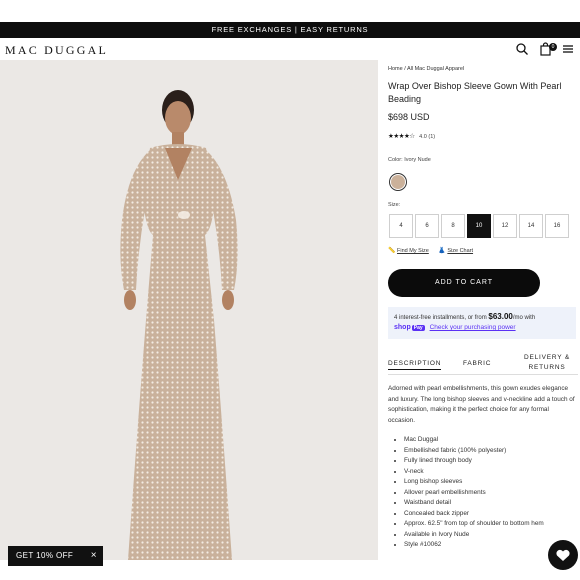 Image resolution: width=580 pixels, height=580 pixels. What do you see at coordinates (492, 440) in the screenshot?
I see `list-item: Mac Duggal` at bounding box center [492, 440].